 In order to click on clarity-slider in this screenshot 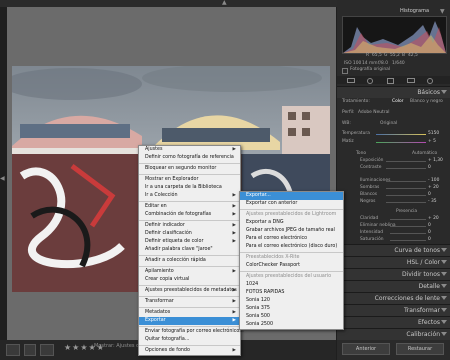, I will do `click(408, 219)`.